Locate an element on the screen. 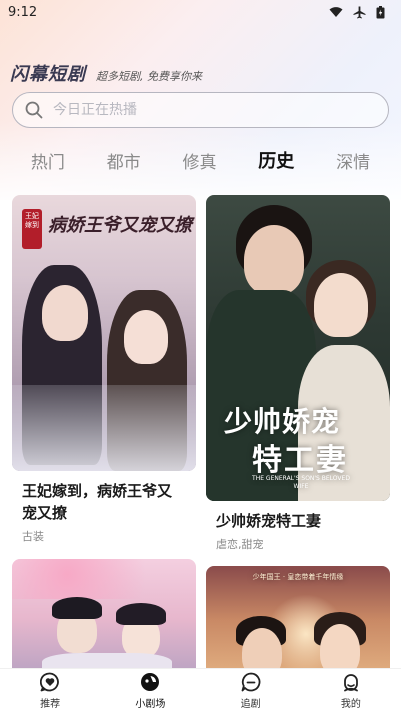 Image resolution: width=401 pixels, height=713 pixels. nav-following: 追剧 is located at coordinates (251, 691).